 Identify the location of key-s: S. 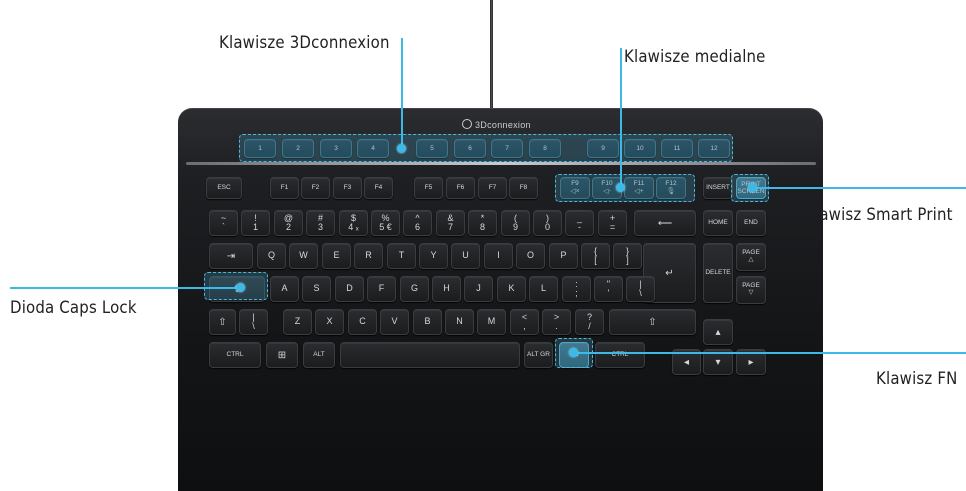
(316, 289).